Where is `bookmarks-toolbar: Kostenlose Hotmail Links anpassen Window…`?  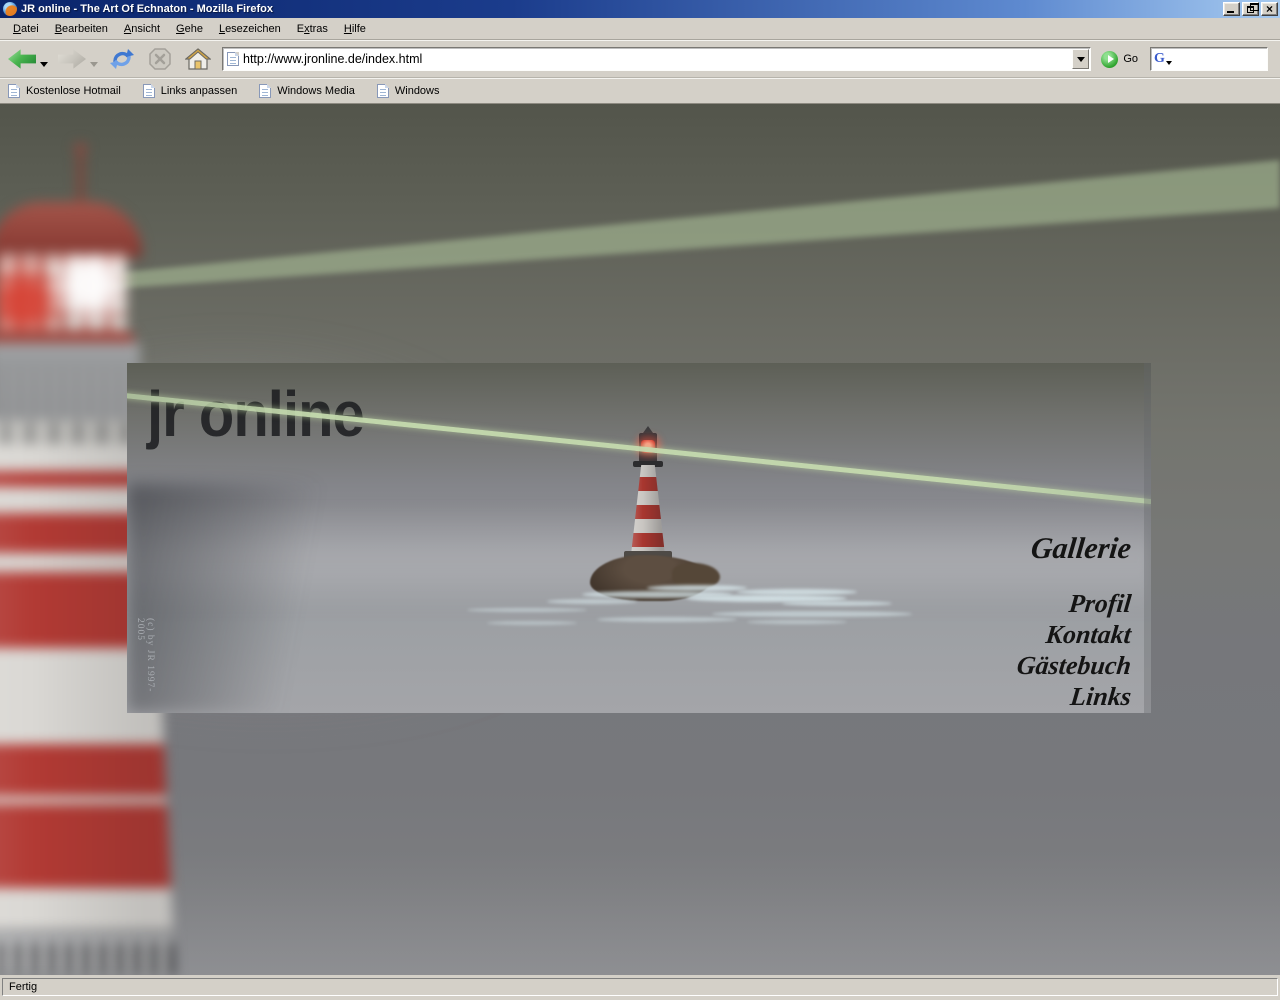 bookmarks-toolbar: Kostenlose Hotmail Links anpassen Window… is located at coordinates (640, 91).